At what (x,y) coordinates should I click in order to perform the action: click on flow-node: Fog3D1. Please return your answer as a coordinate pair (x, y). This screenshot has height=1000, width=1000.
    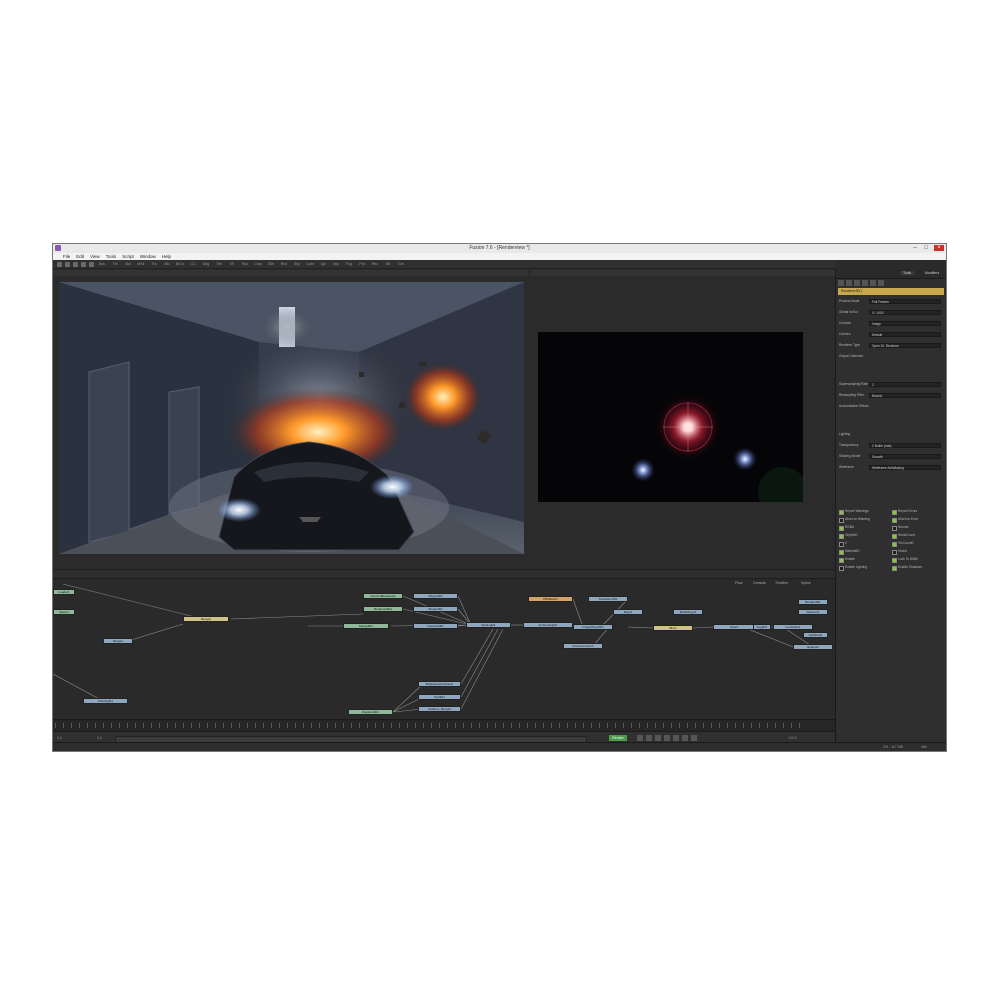
    Looking at the image, I should click on (762, 627).